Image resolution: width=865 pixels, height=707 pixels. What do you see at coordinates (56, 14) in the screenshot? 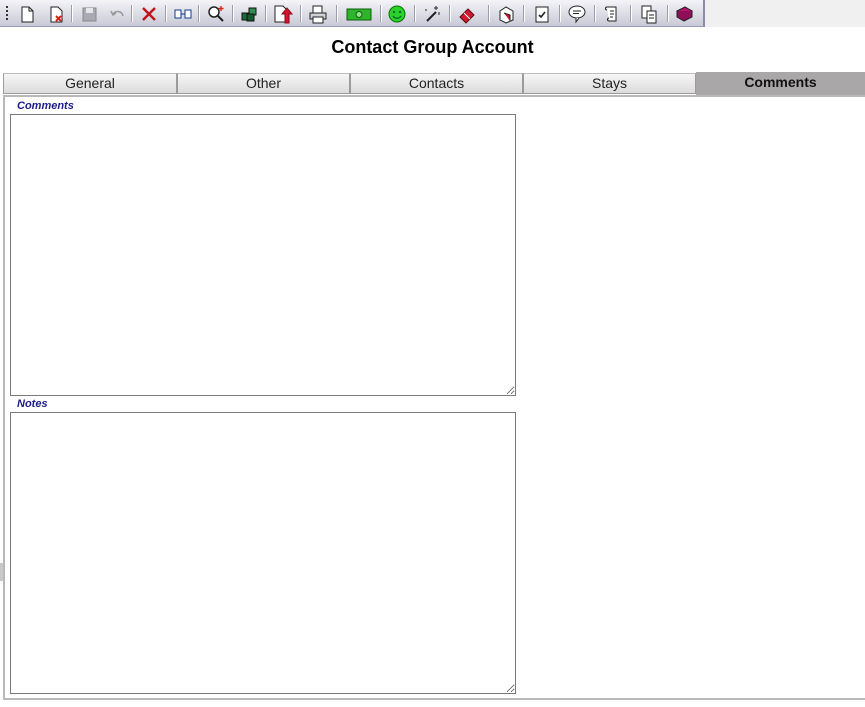
I see `delete-document-icon` at bounding box center [56, 14].